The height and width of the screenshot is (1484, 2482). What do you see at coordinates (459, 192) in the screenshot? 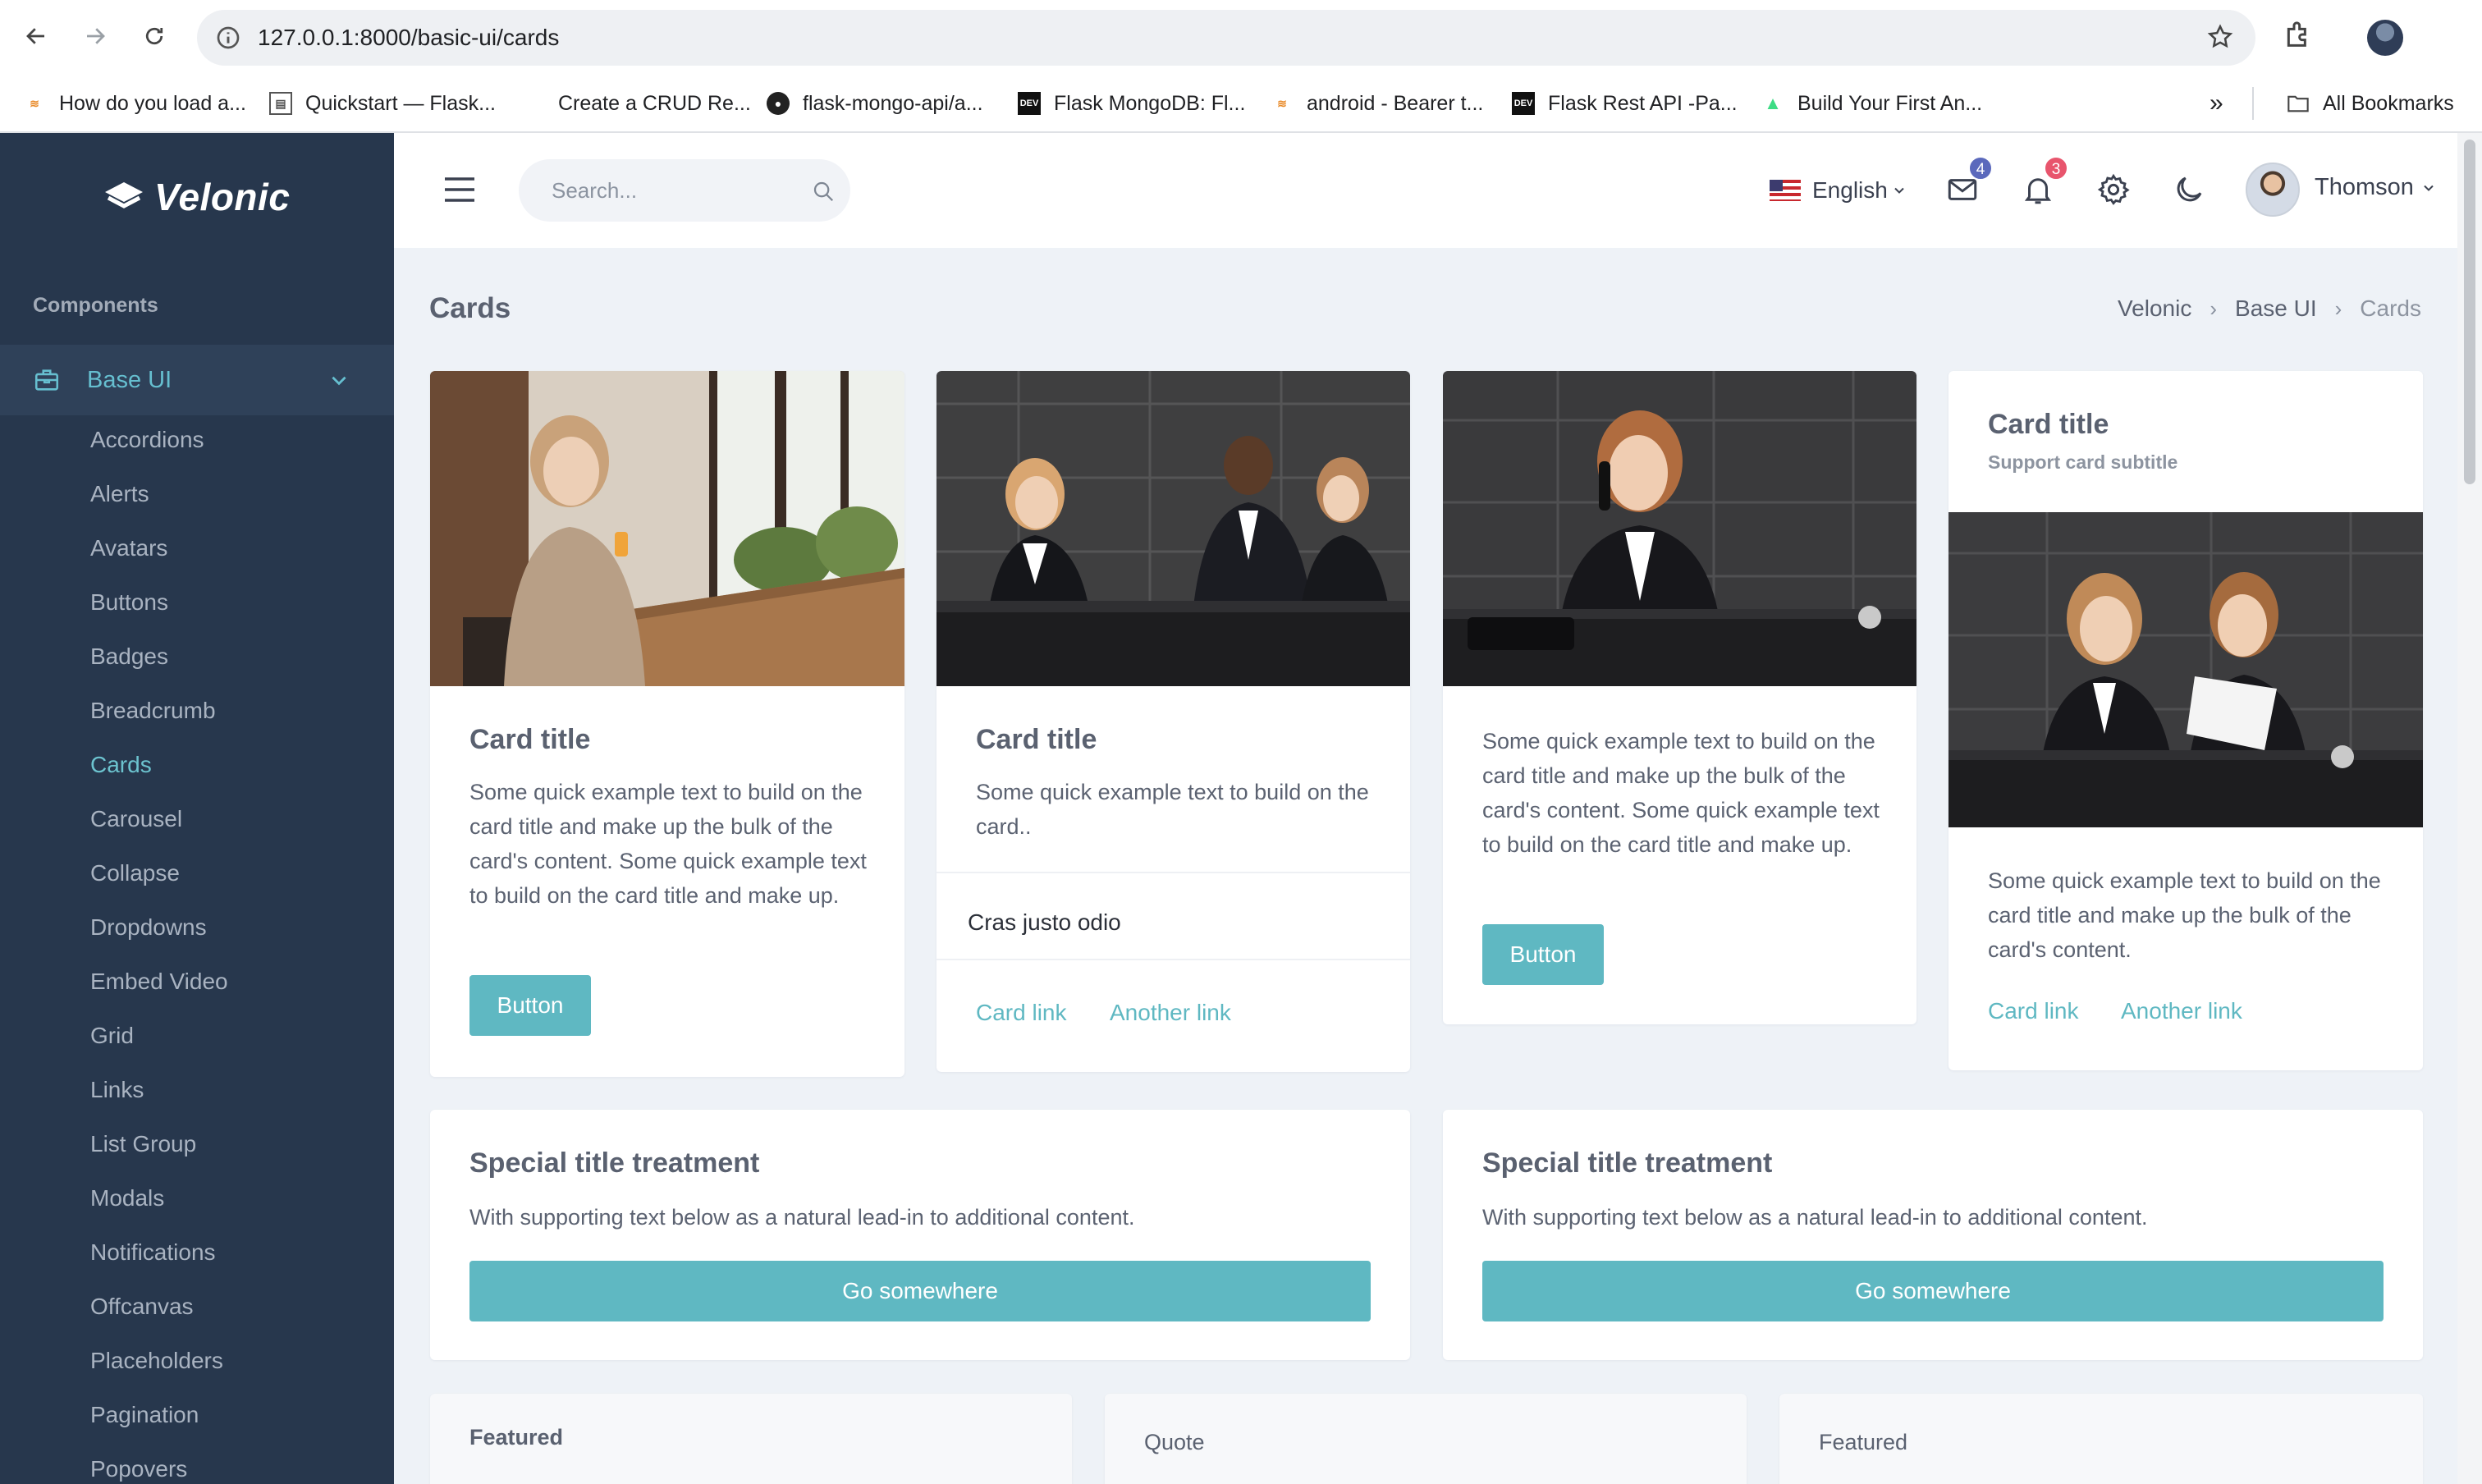
I see `menu-toggle-icon` at bounding box center [459, 192].